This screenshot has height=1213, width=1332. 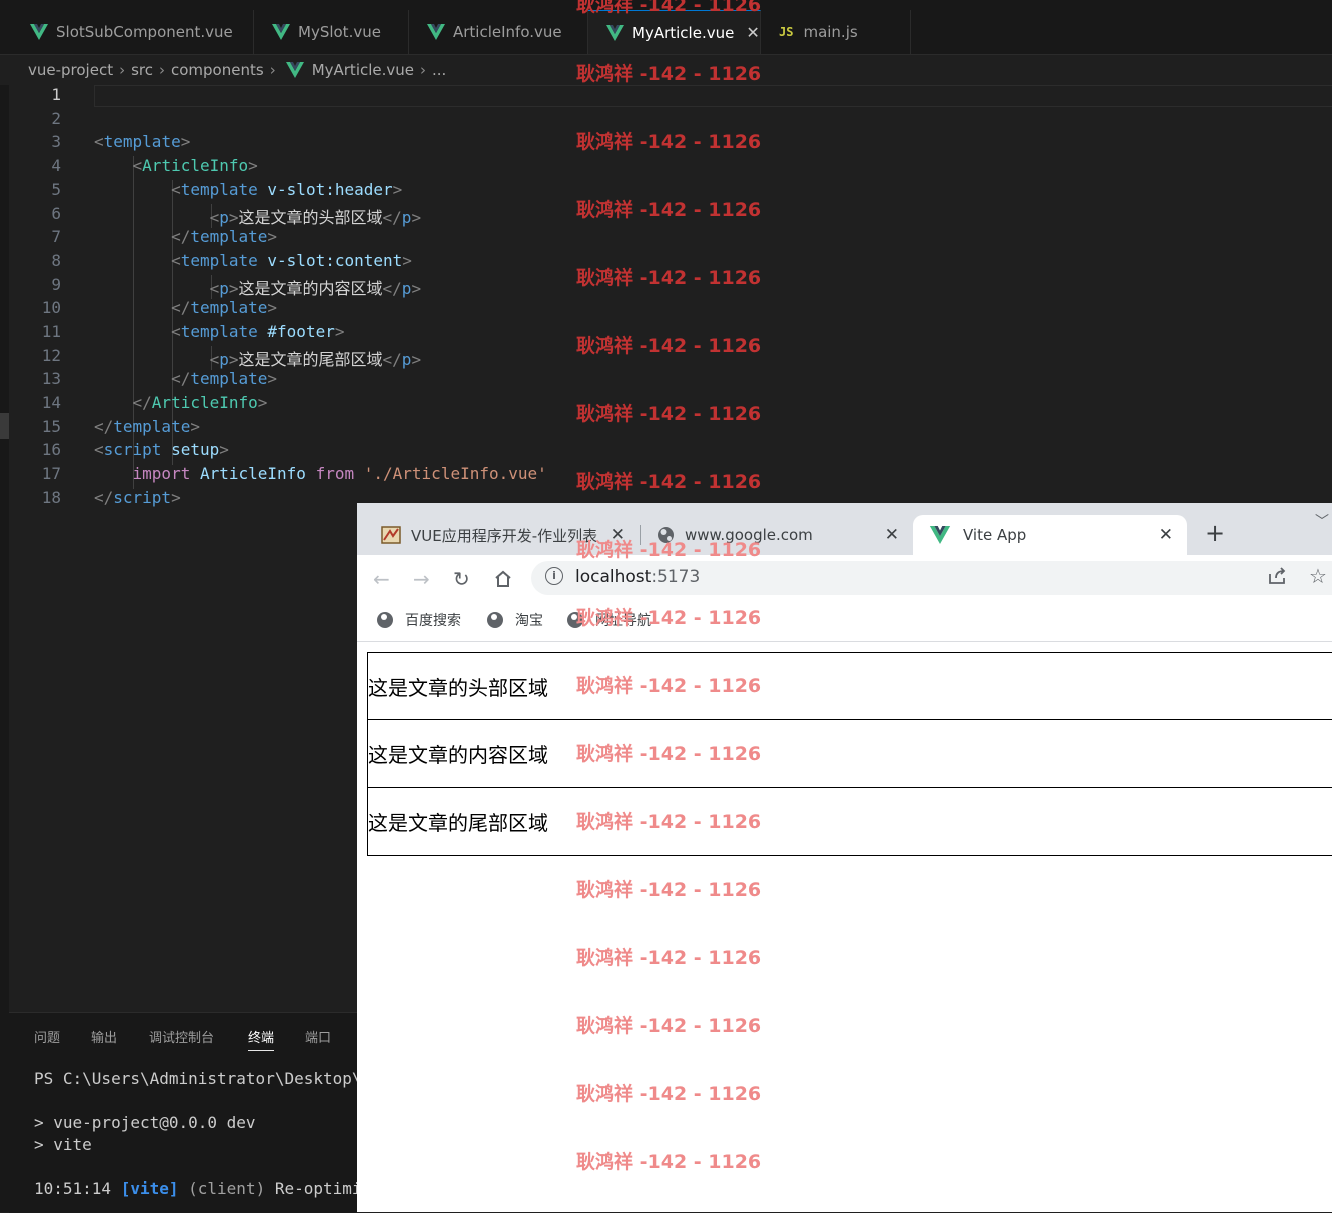 What do you see at coordinates (132, 449) in the screenshot?
I see `script-keyword: script` at bounding box center [132, 449].